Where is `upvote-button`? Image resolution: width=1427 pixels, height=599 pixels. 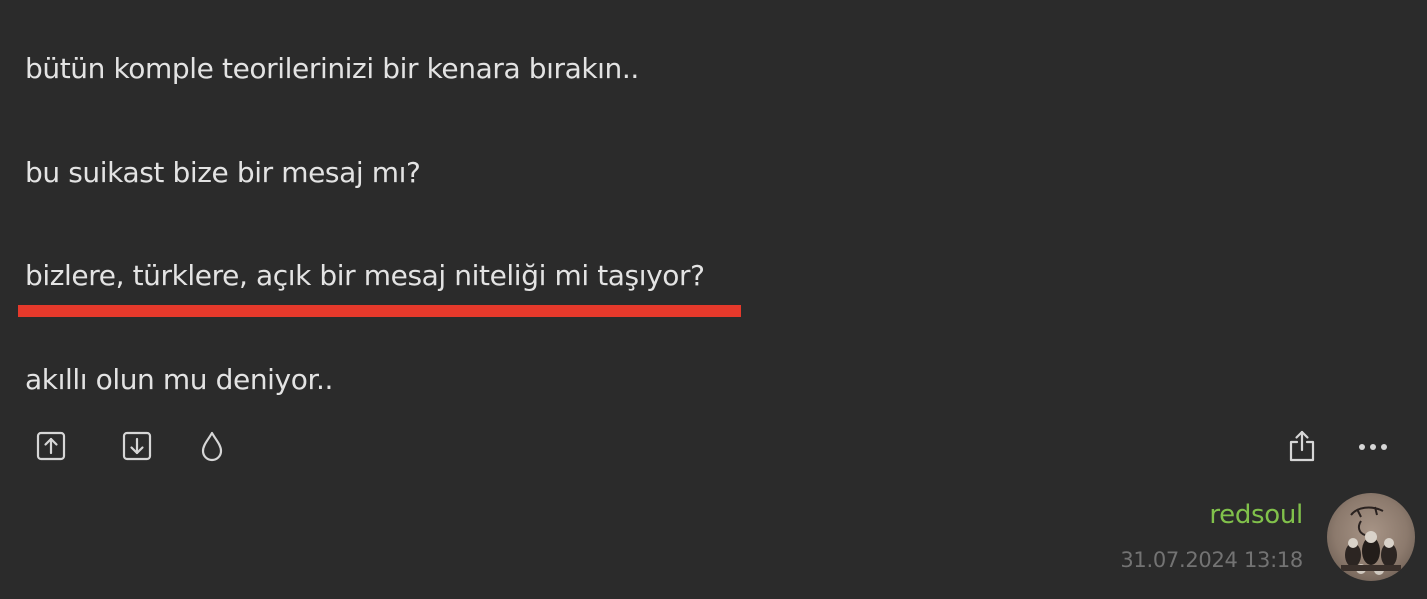
upvote-button is located at coordinates (51, 446).